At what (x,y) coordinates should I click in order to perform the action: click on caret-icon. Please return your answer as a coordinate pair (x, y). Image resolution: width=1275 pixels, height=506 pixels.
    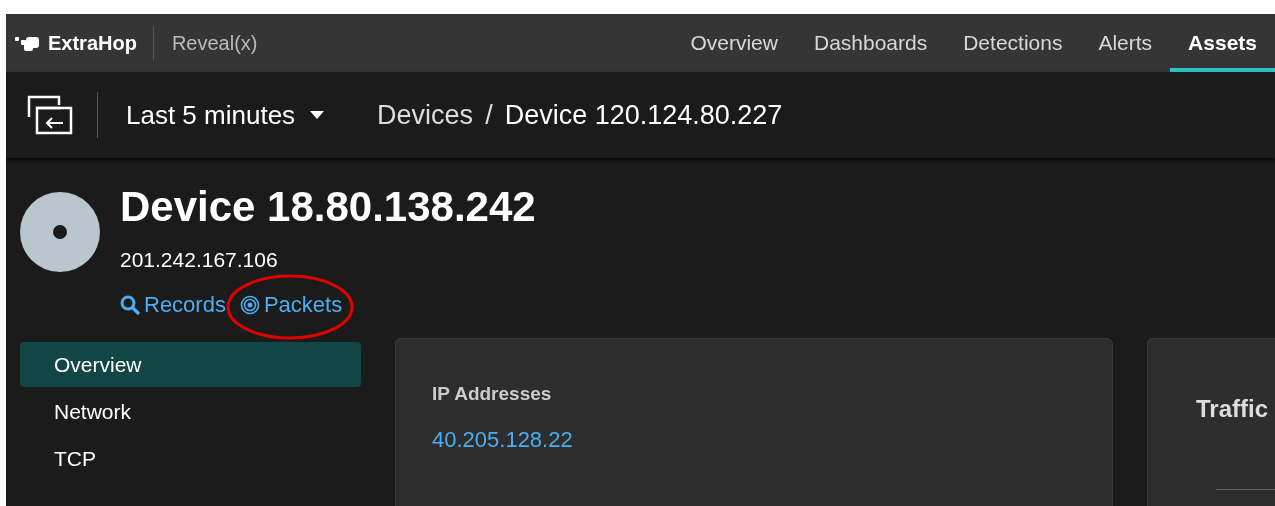
    Looking at the image, I should click on (317, 115).